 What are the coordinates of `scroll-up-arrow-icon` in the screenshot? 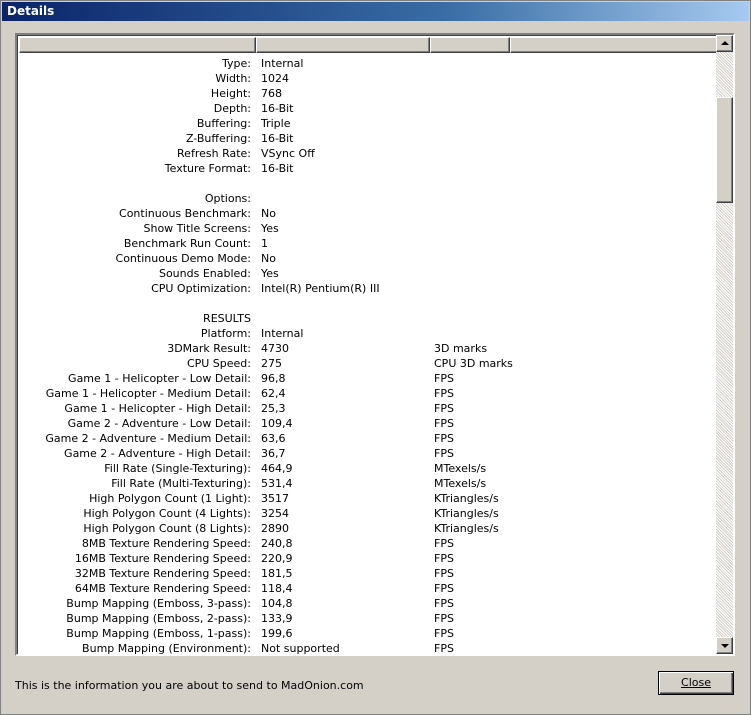 It's located at (725, 43).